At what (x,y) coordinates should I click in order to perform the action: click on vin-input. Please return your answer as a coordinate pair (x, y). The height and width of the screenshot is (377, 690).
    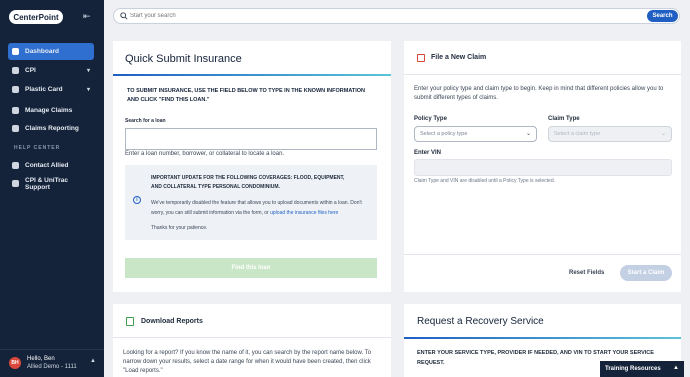
    Looking at the image, I should click on (543, 167).